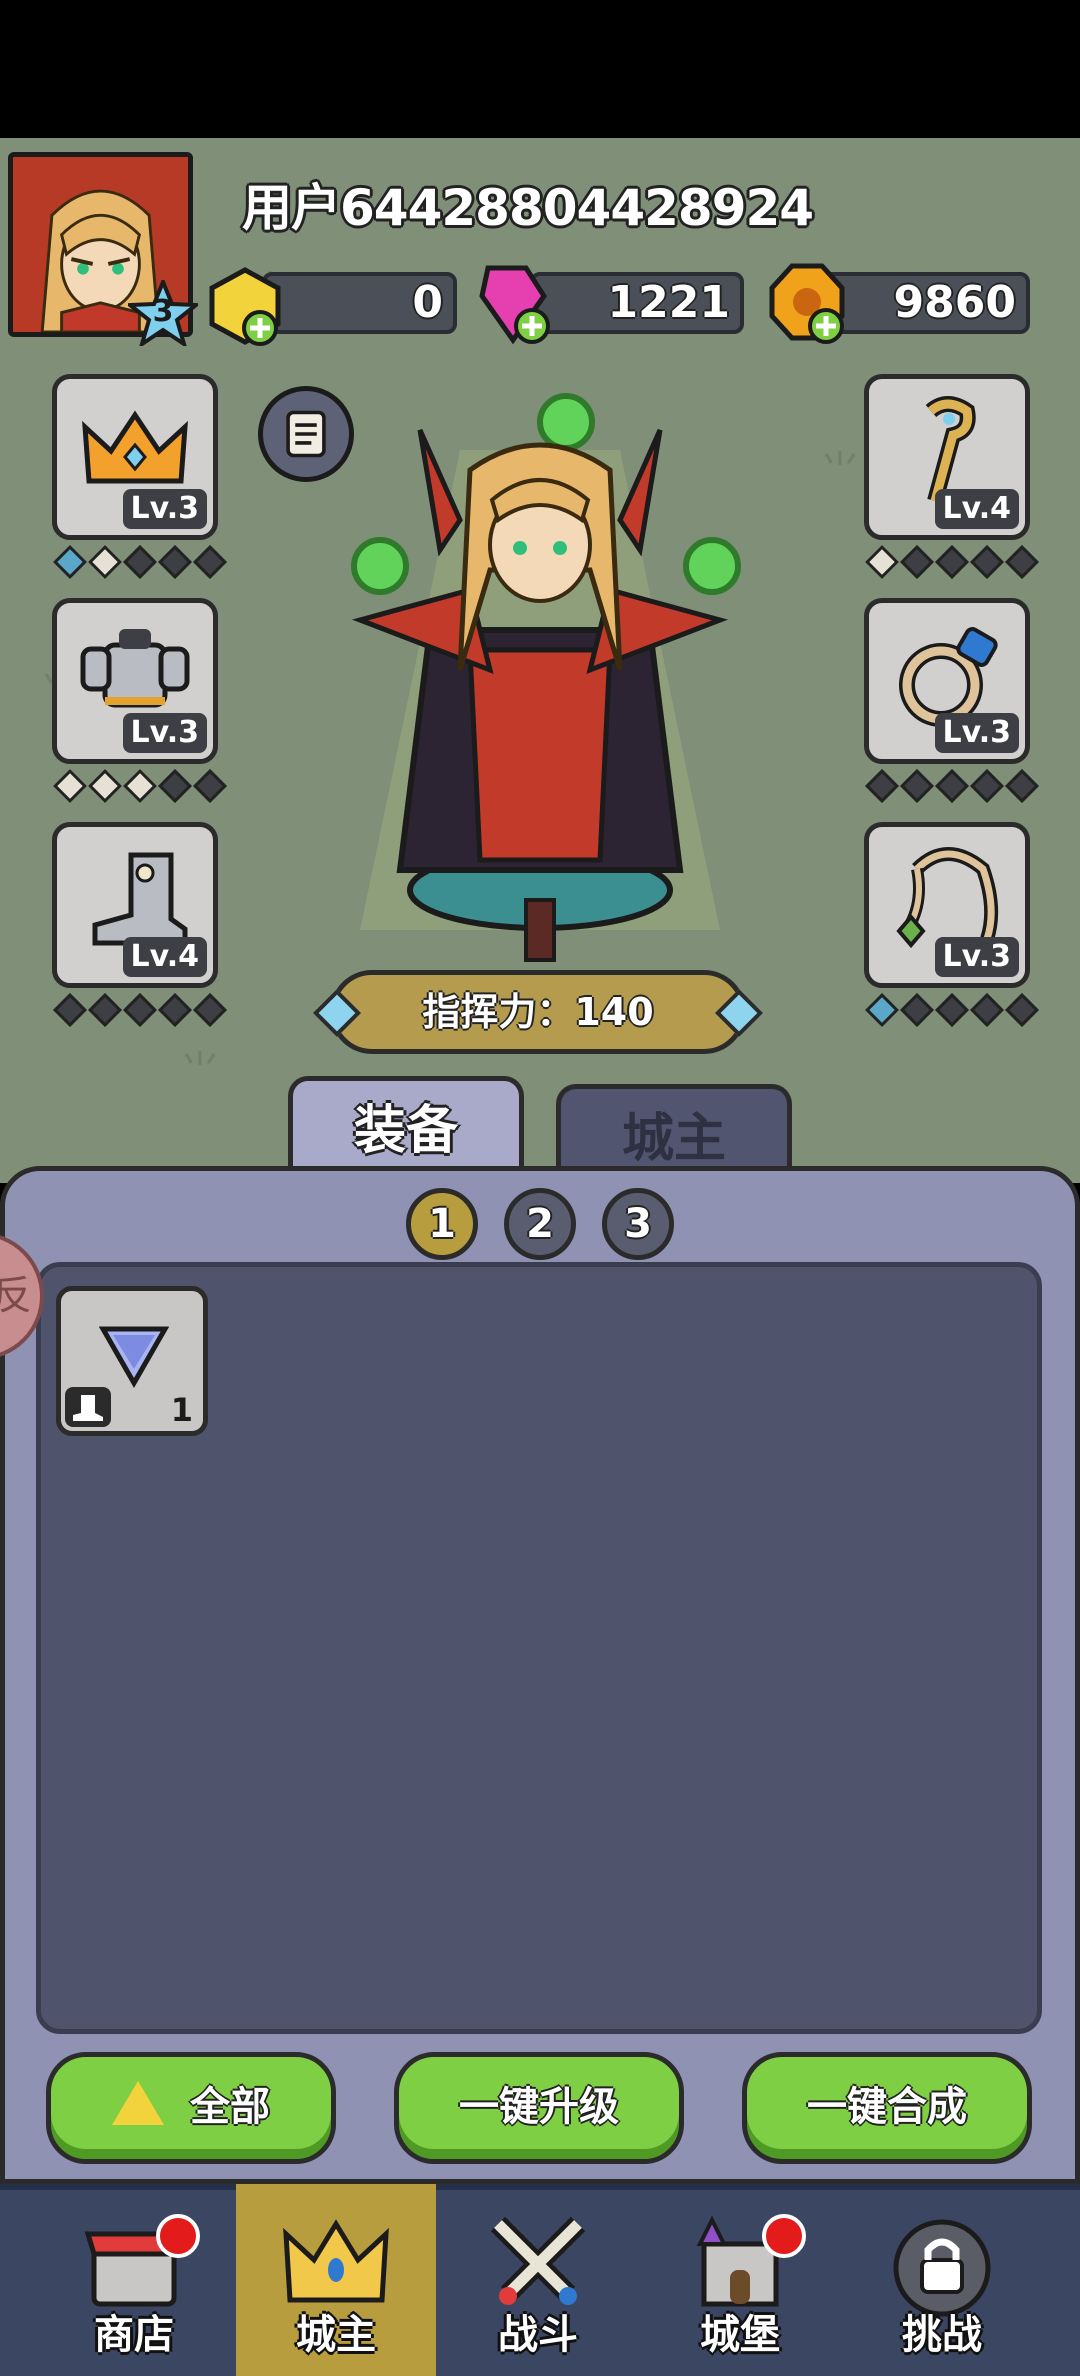 The width and height of the screenshot is (1080, 2376). Describe the element at coordinates (784, 2236) in the screenshot. I see `castle-notification-dot` at that location.